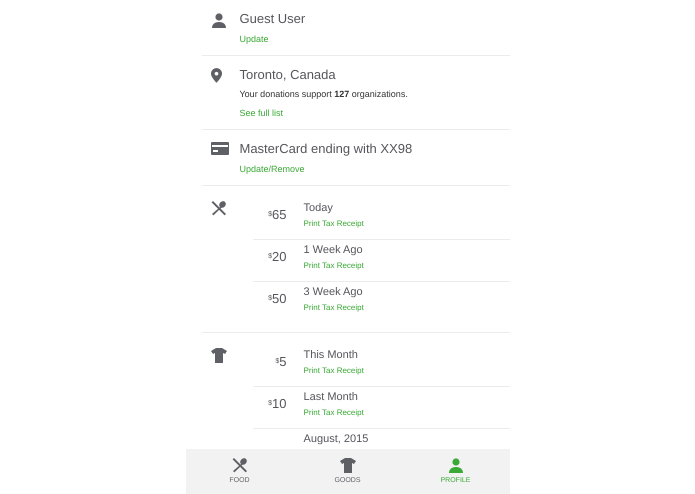  What do you see at coordinates (331, 355) in the screenshot?
I see `donation-date: This Month` at bounding box center [331, 355].